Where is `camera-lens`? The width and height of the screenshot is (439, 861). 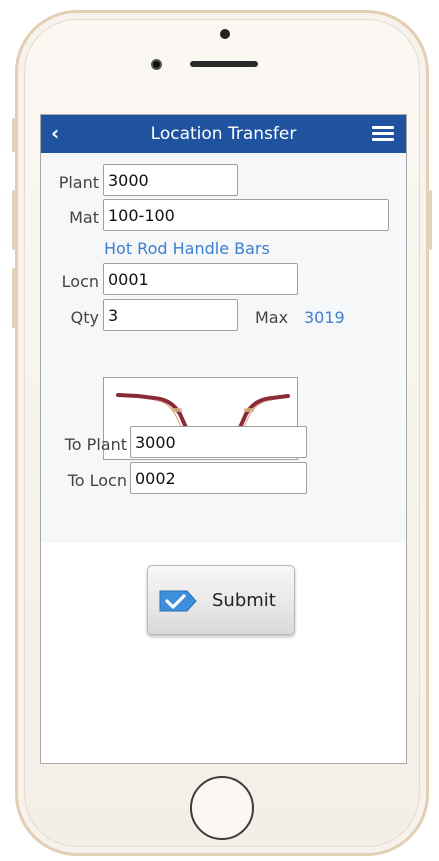 camera-lens is located at coordinates (156, 64).